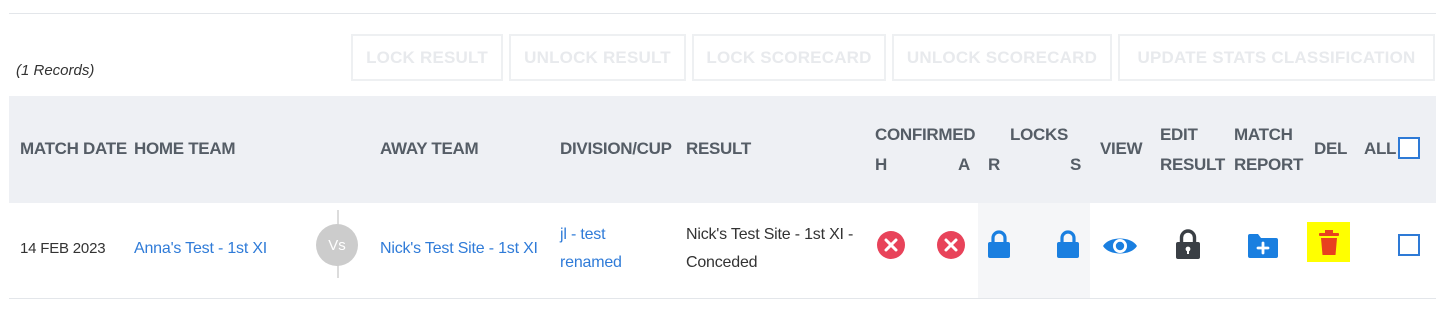 The image size is (1445, 313). I want to click on header-report-line2: REPORT, so click(1269, 164).